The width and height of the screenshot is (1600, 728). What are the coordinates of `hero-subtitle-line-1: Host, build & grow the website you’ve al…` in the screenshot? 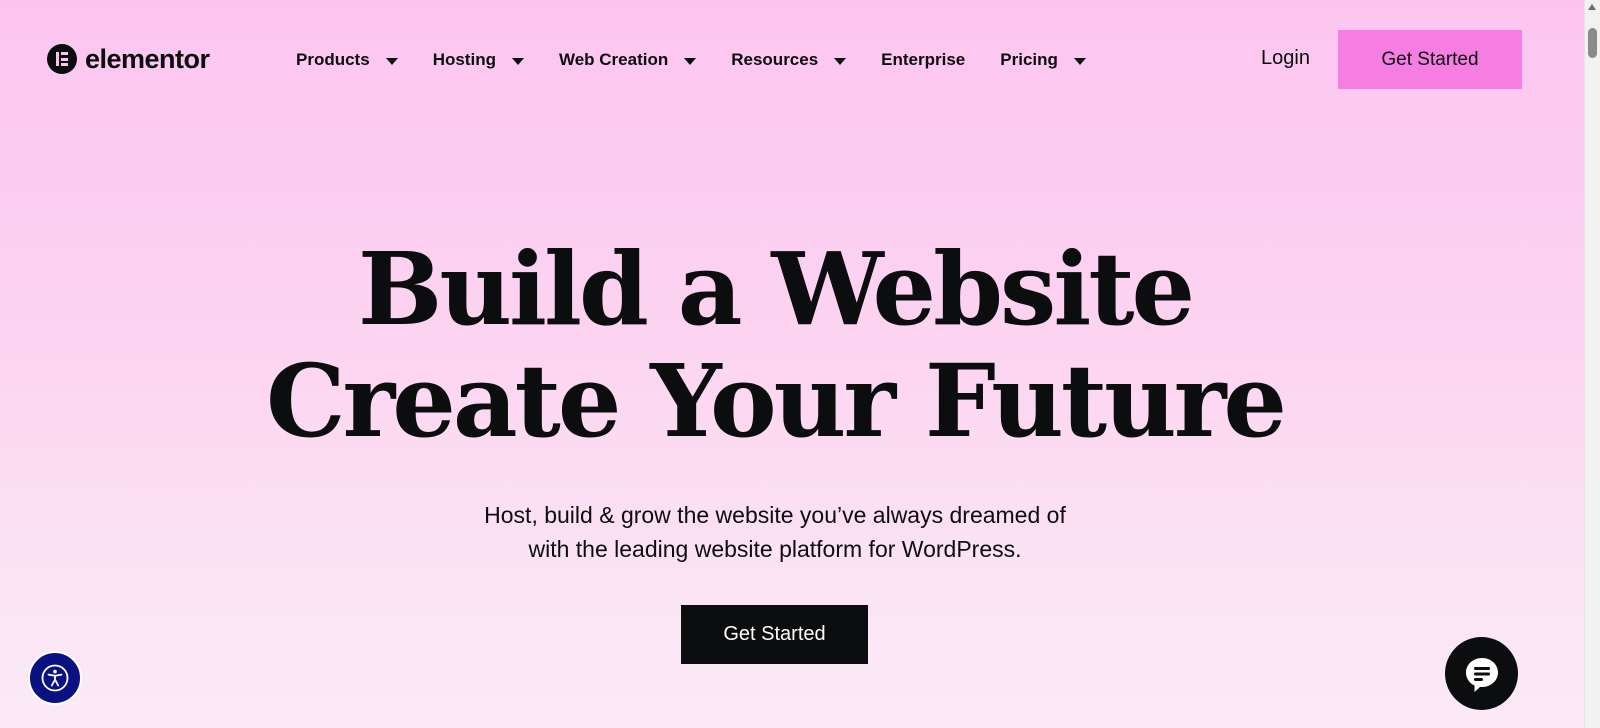 It's located at (775, 515).